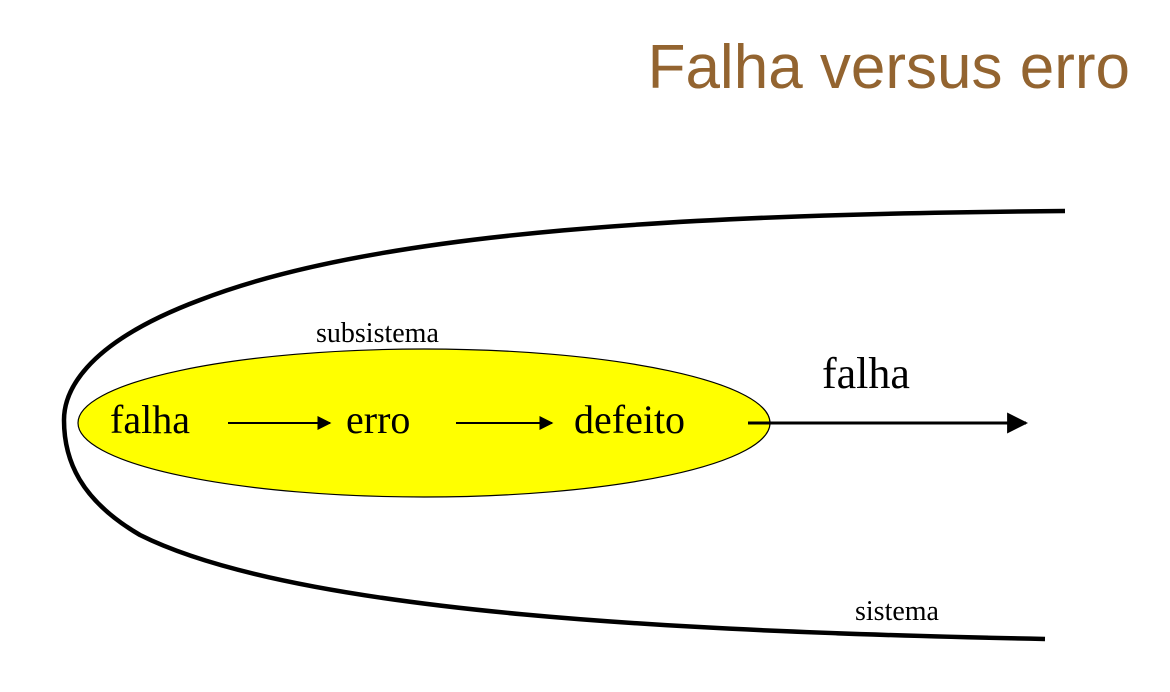 The image size is (1170, 692). I want to click on system-label: sistema, so click(897, 611).